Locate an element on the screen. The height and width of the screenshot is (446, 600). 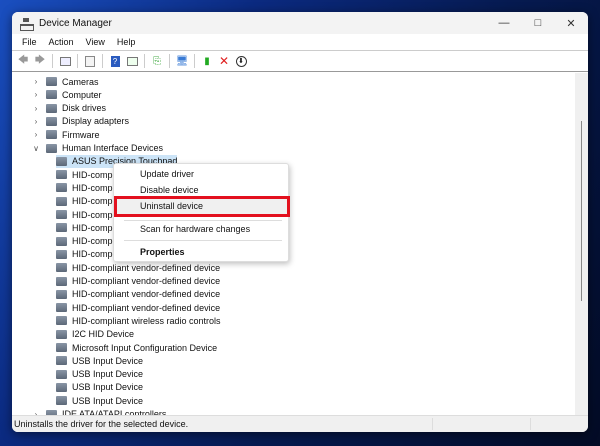
menu-item-properties: Properties is located at coordinates (162, 252).